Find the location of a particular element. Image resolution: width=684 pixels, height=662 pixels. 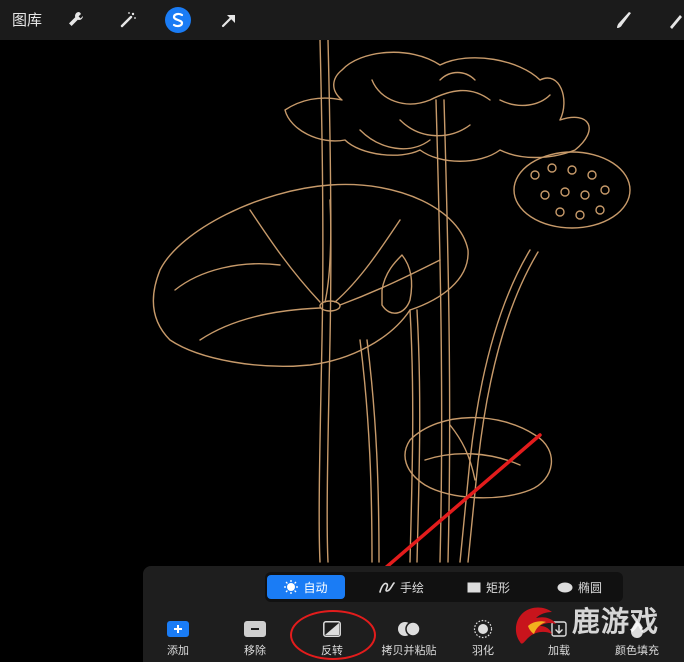

brush-icon is located at coordinates (625, 20).